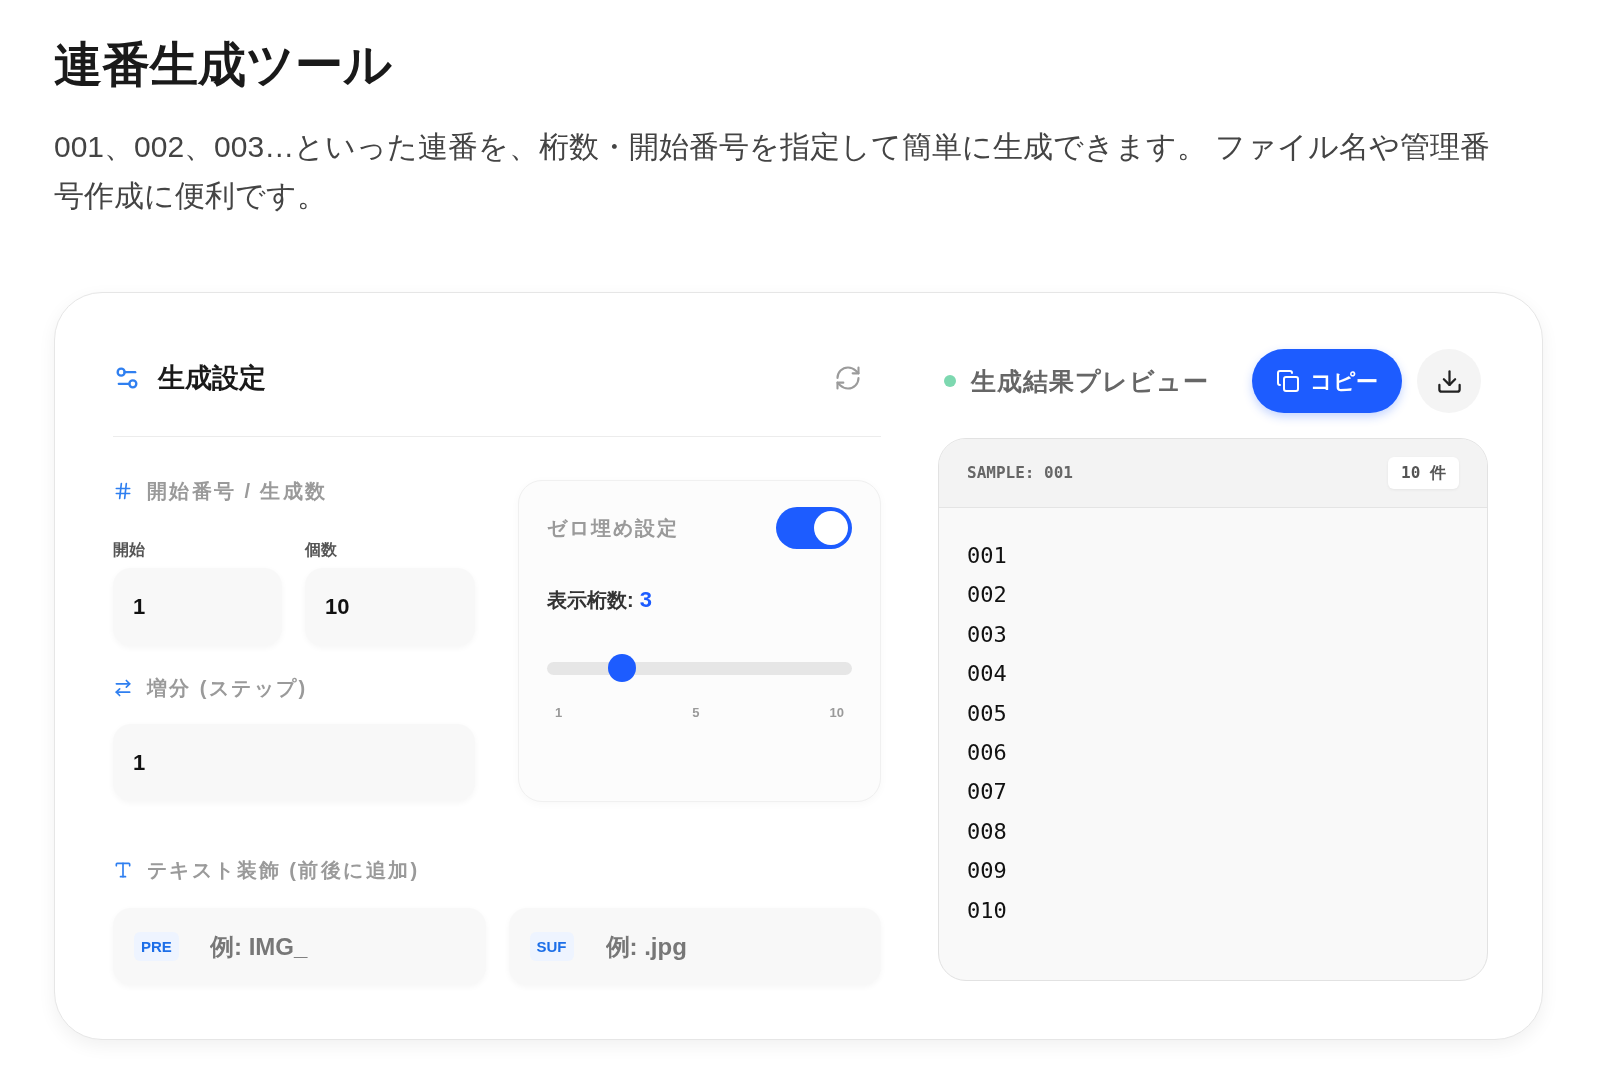 The height and width of the screenshot is (1077, 1600). Describe the element at coordinates (987, 831) in the screenshot. I see `sequence-number: 008` at that location.